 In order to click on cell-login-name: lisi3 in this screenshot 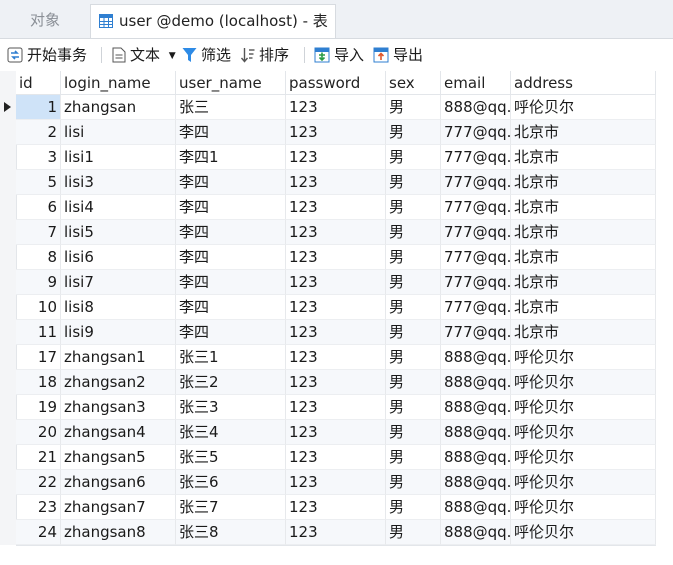, I will do `click(118, 182)`.